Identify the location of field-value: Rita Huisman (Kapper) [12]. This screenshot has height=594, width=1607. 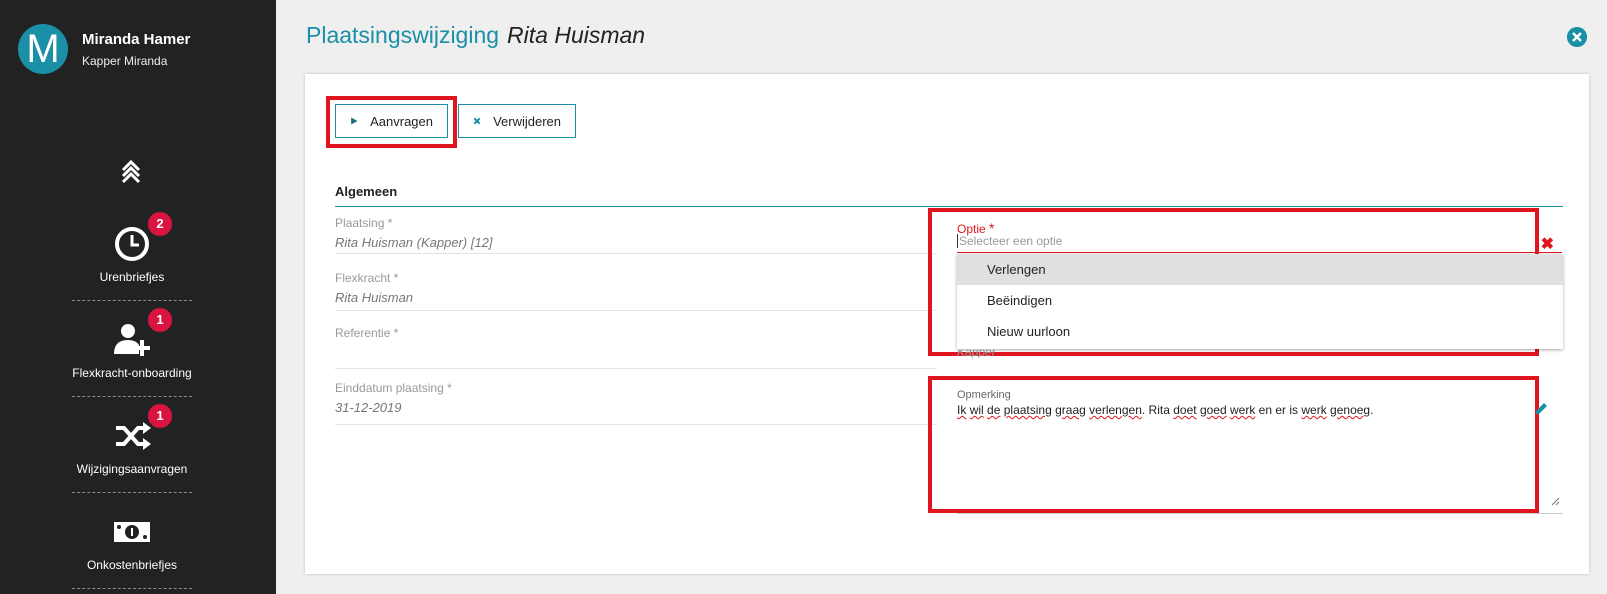
(414, 242).